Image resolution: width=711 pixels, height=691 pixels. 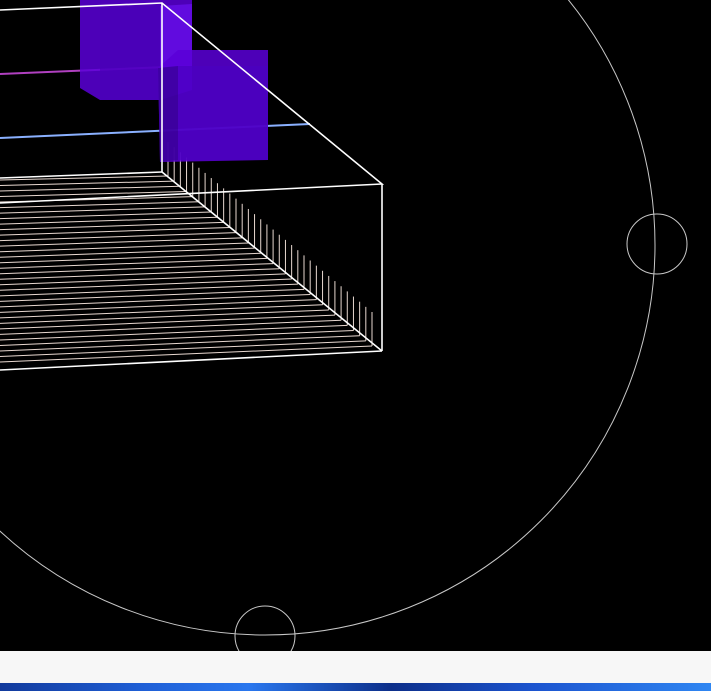 I want to click on taskbar, so click(x=355, y=667).